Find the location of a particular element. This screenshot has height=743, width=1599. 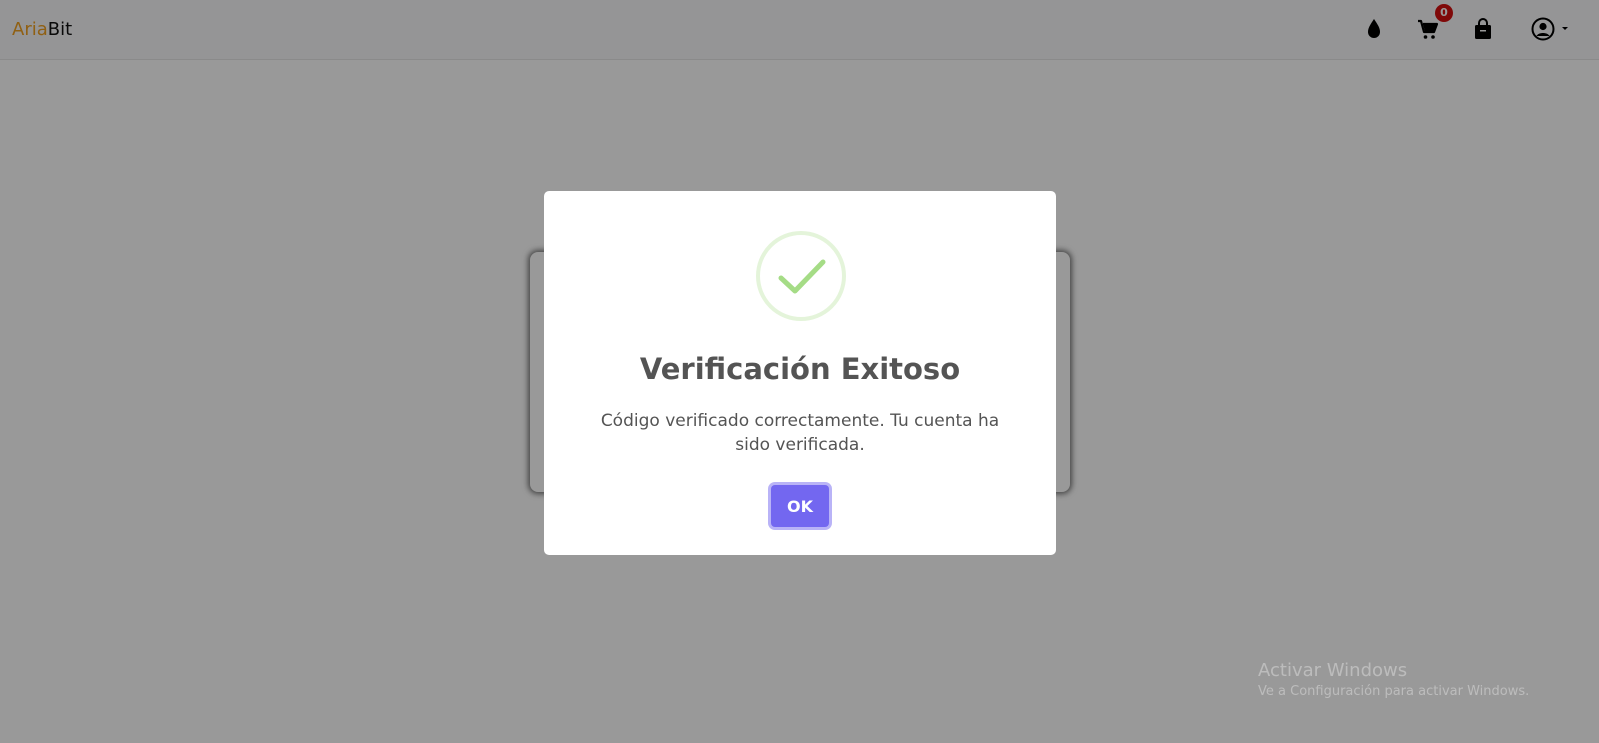

watermark-title: Activar Windows is located at coordinates (1333, 670).